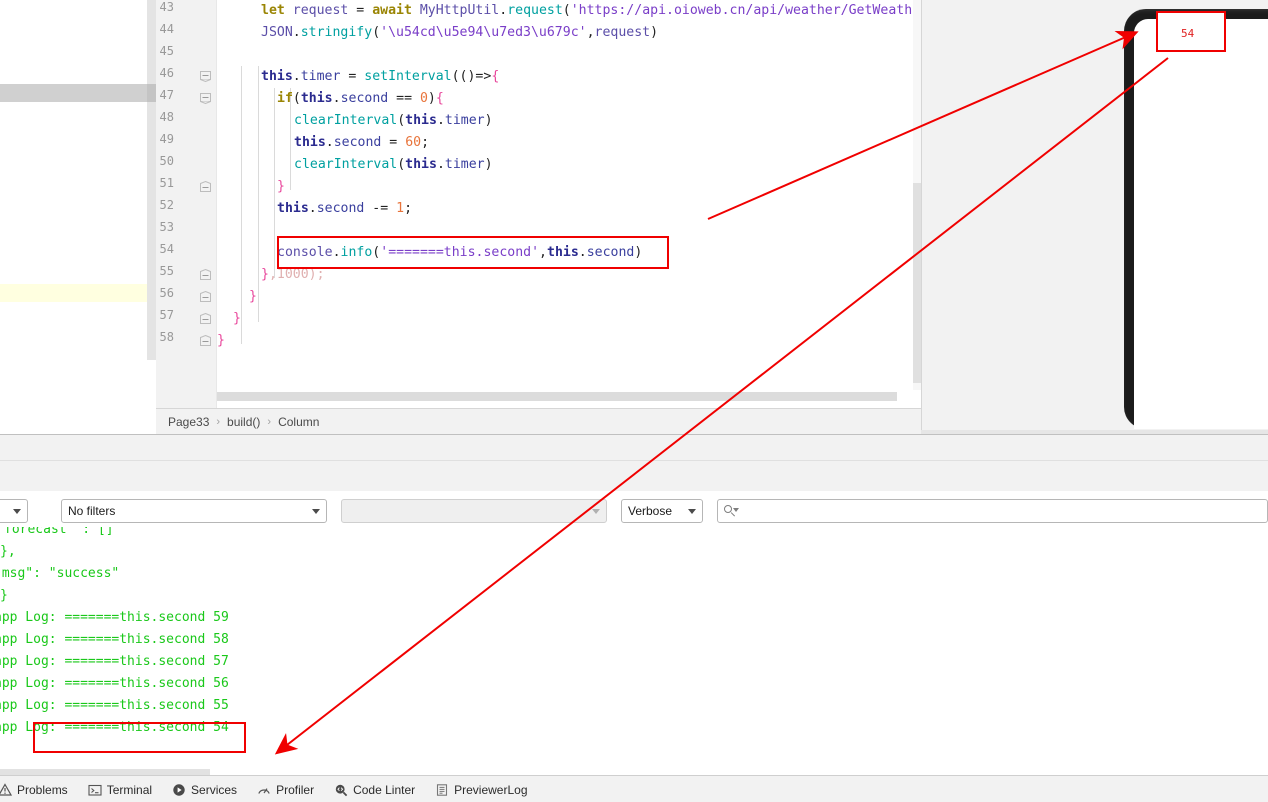 The width and height of the screenshot is (1268, 802). What do you see at coordinates (921, 217) in the screenshot?
I see `preview-divider` at bounding box center [921, 217].